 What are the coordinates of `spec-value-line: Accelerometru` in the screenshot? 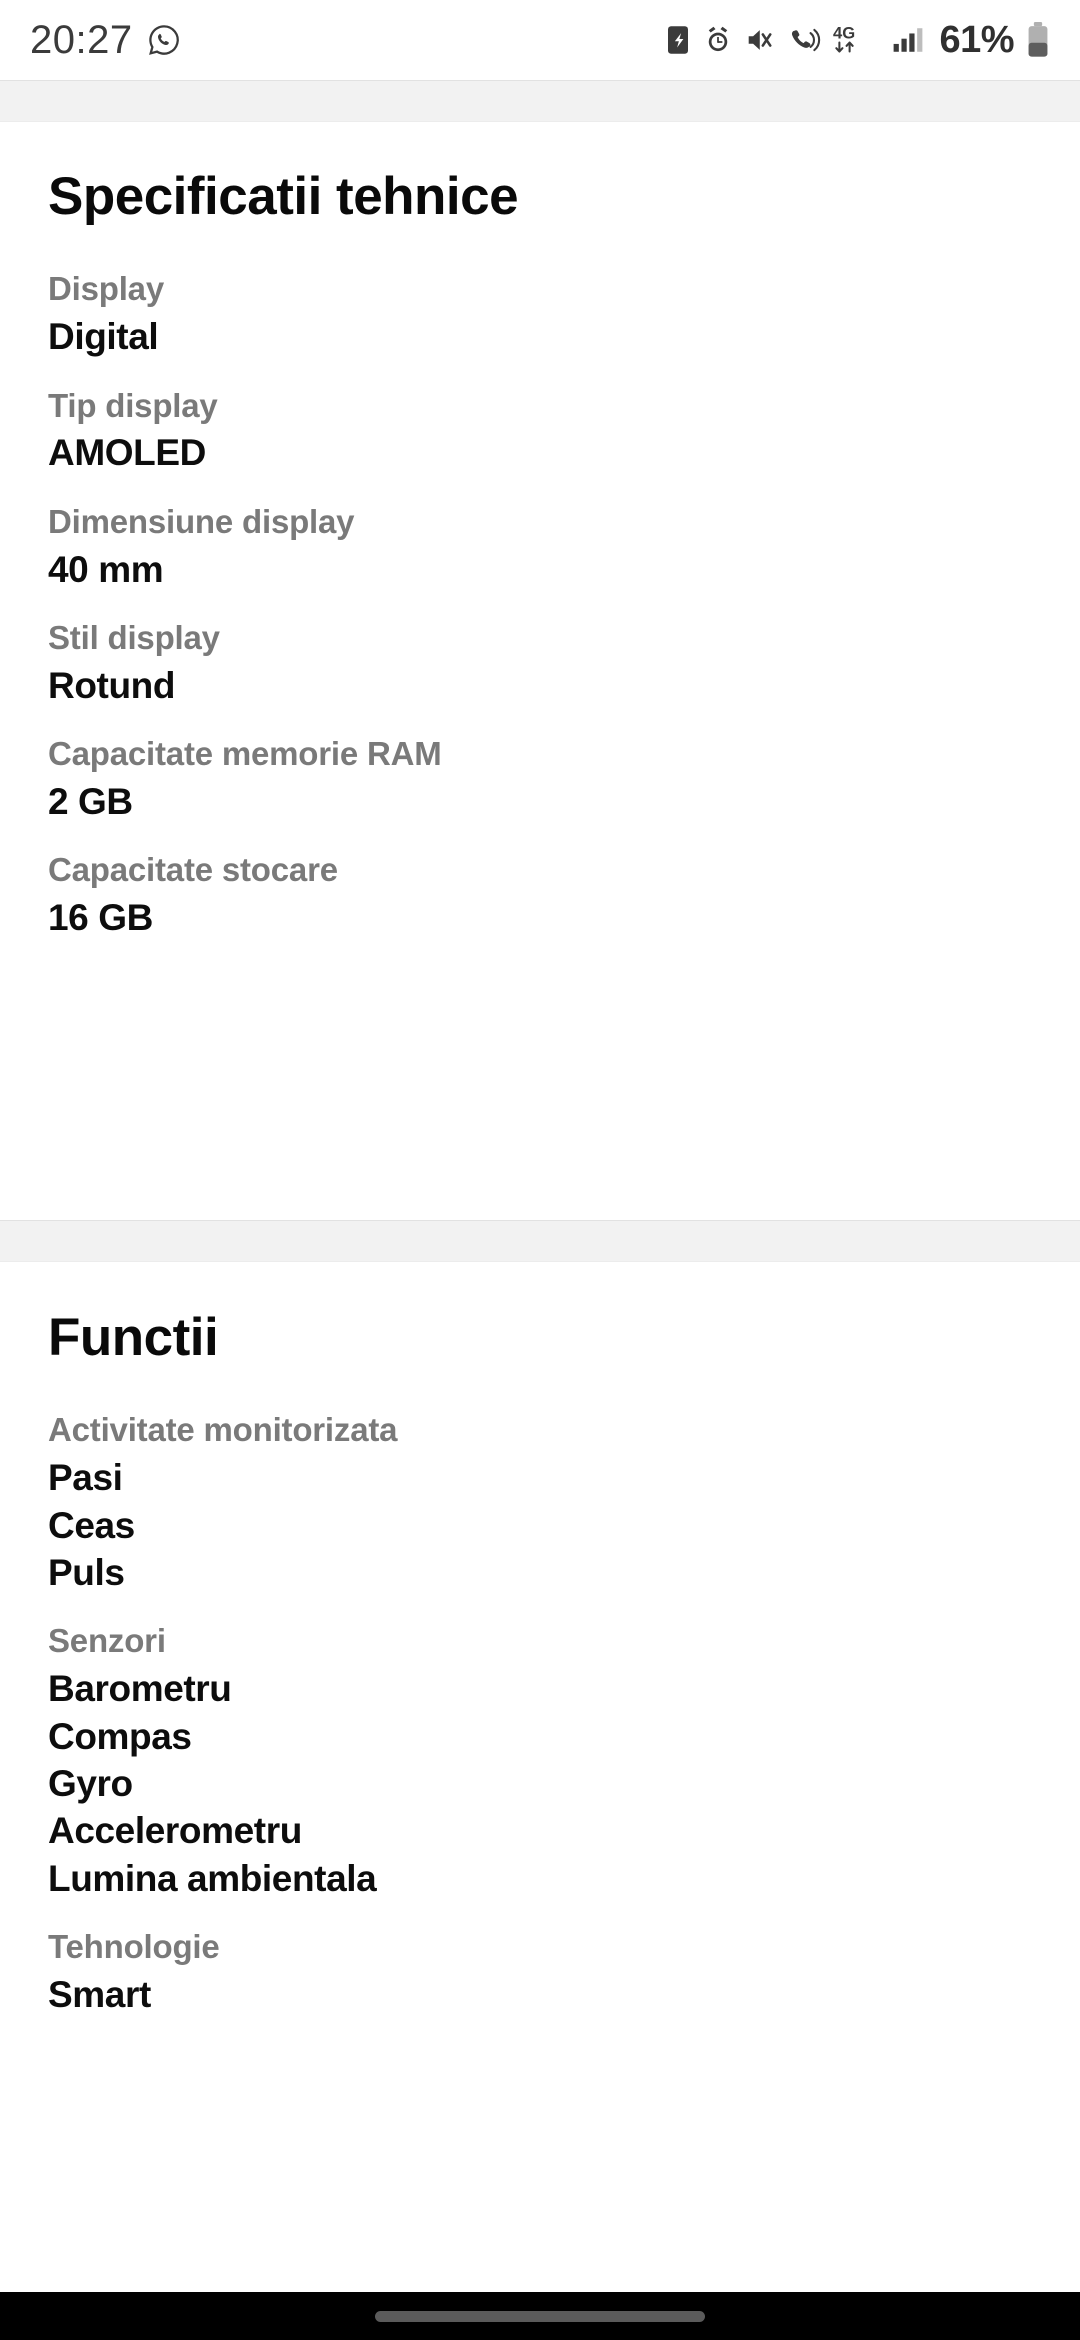 It's located at (175, 1831).